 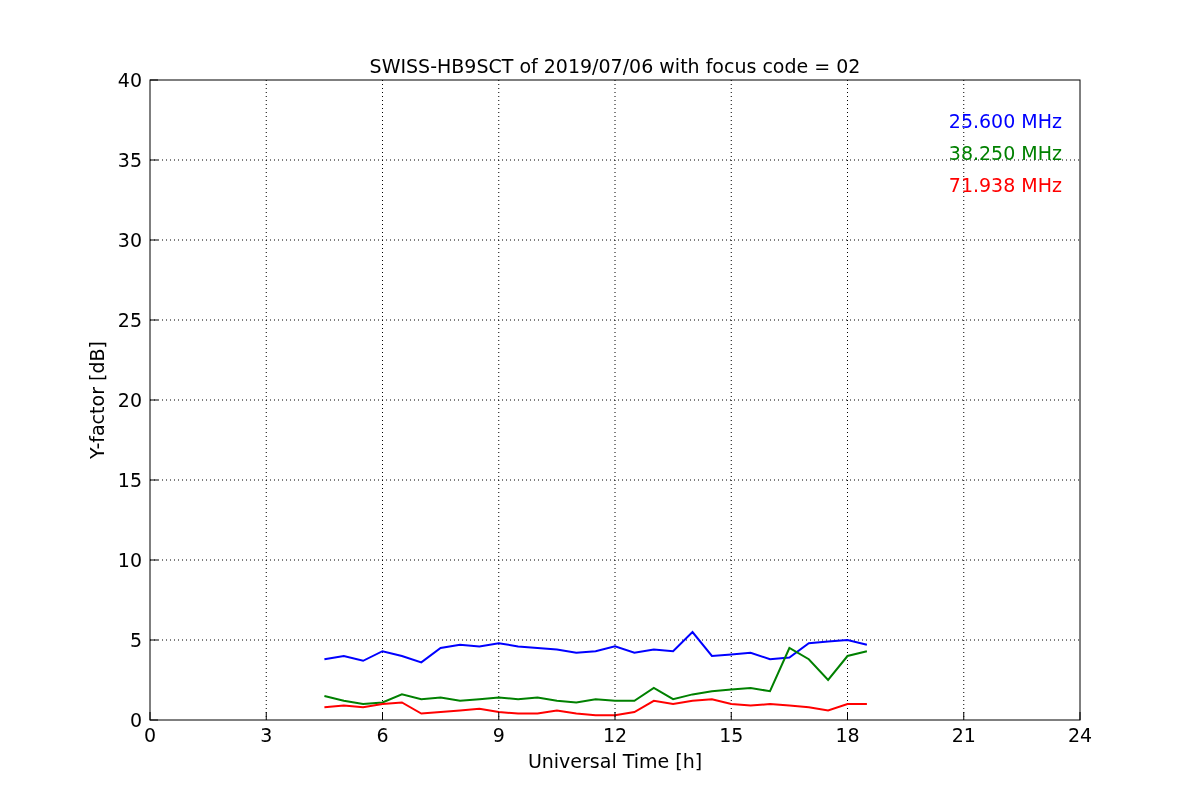 I want to click on x-tick-label: 9, so click(x=498, y=735).